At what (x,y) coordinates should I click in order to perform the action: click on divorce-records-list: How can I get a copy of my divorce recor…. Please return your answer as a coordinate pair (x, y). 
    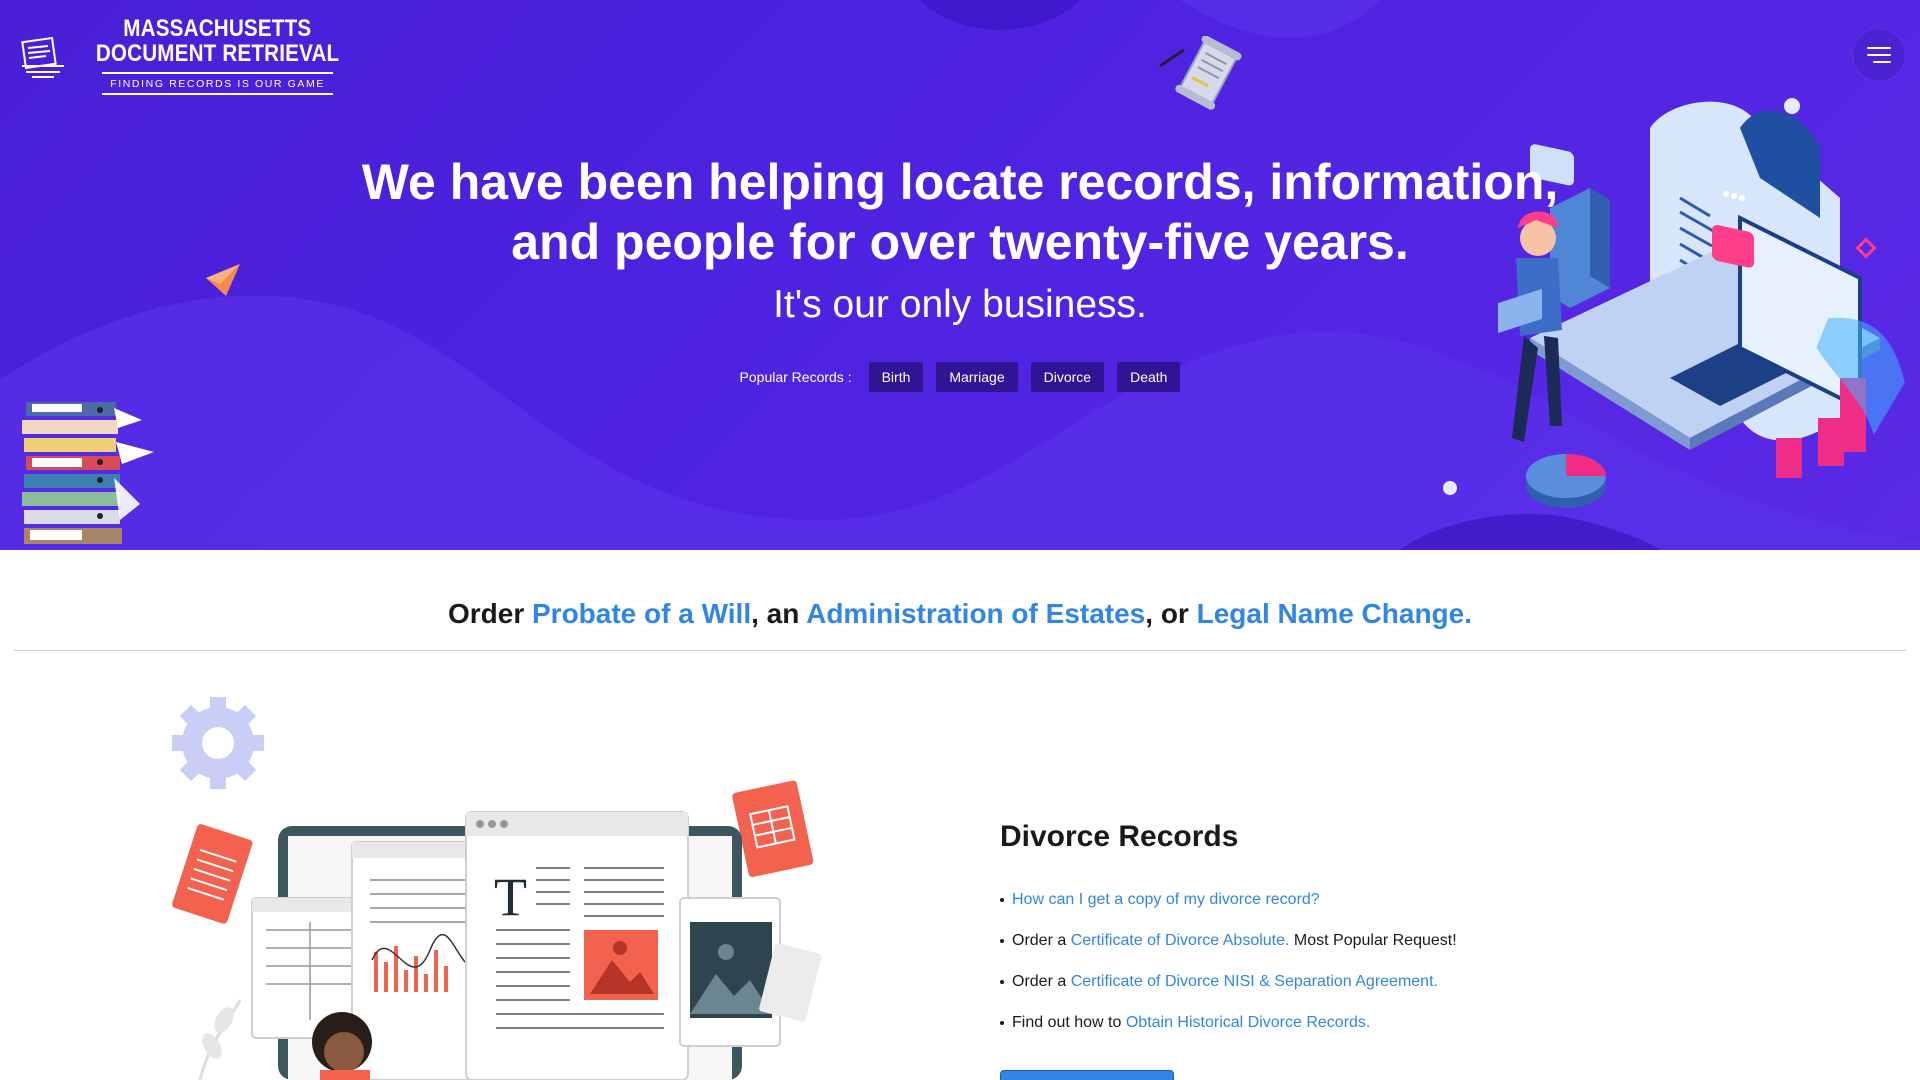
    Looking at the image, I should click on (1350, 961).